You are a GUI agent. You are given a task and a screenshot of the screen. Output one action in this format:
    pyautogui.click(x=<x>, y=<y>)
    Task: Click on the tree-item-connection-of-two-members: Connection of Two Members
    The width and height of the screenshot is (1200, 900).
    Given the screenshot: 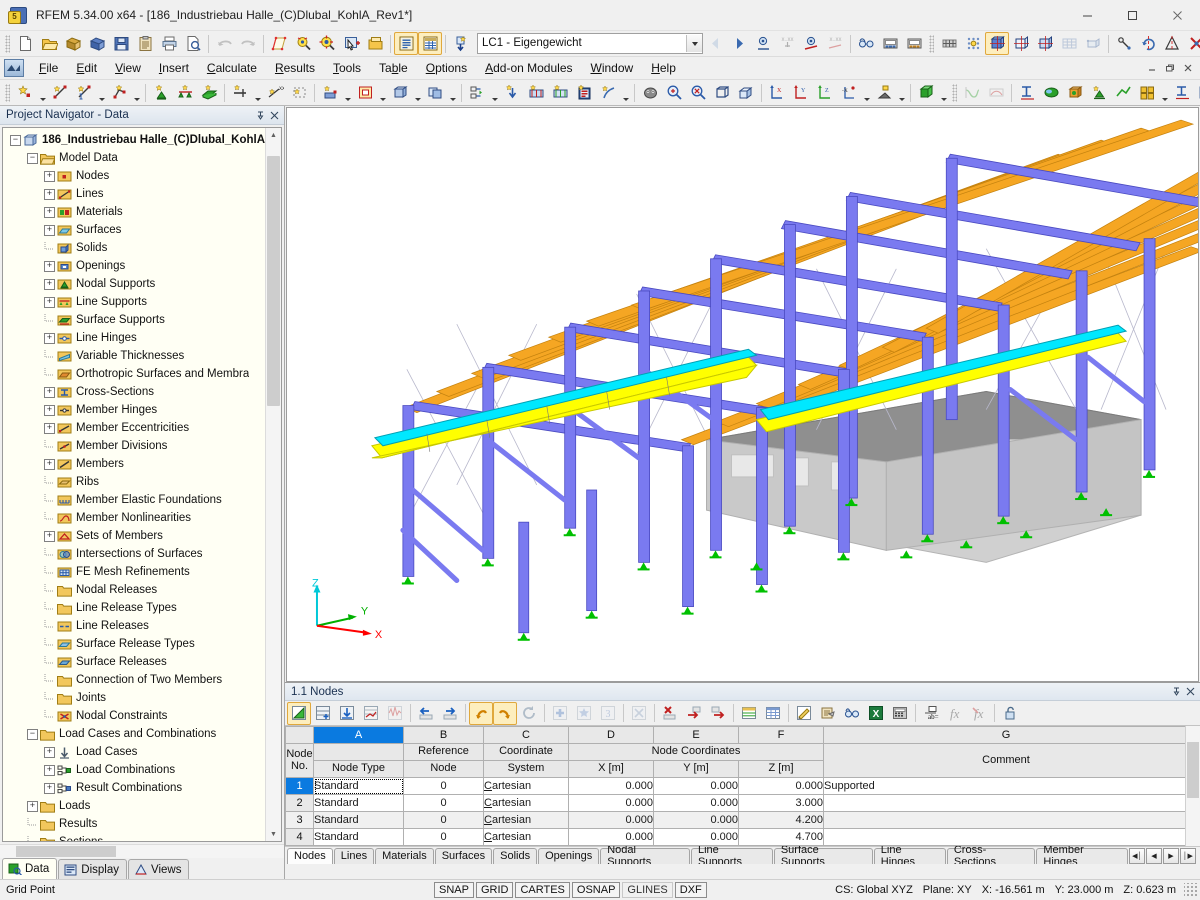 What is the action you would take?
    pyautogui.click(x=134, y=680)
    